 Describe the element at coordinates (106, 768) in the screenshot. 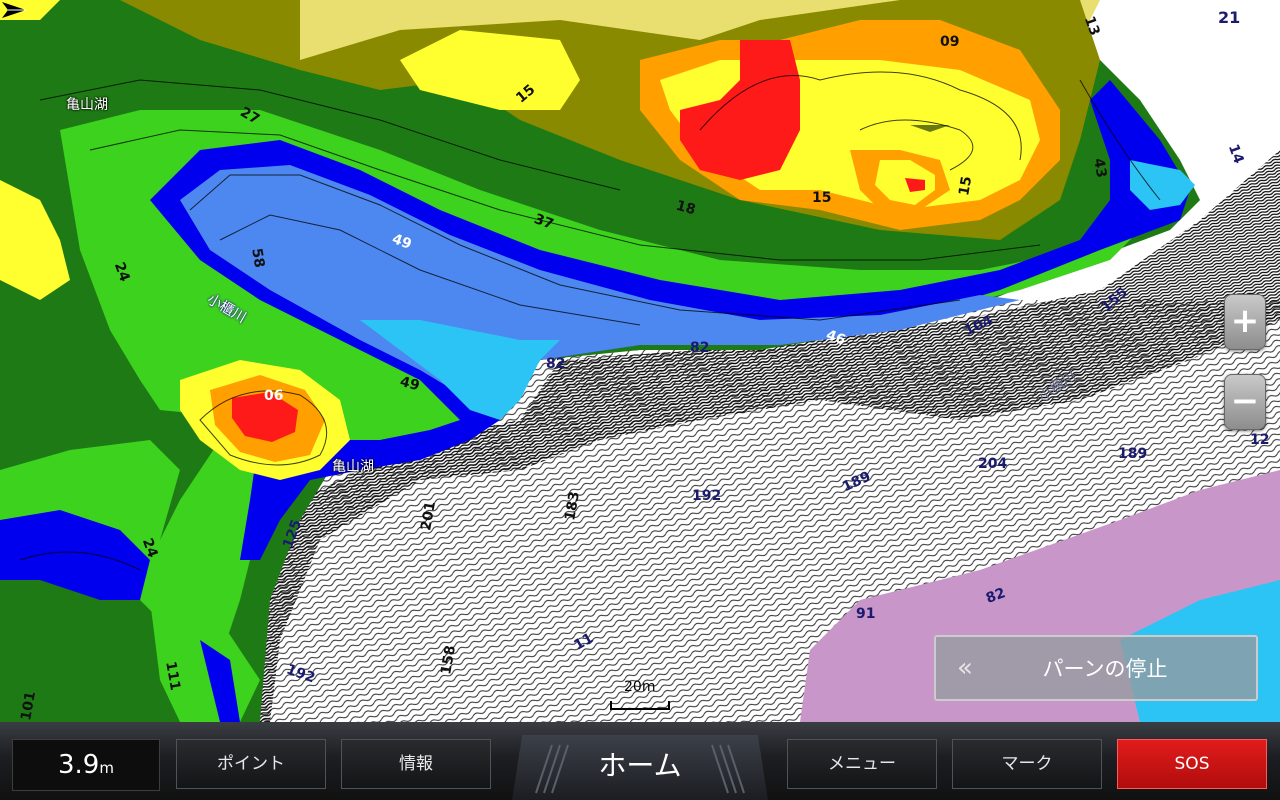

I see `depth-unit: m` at that location.